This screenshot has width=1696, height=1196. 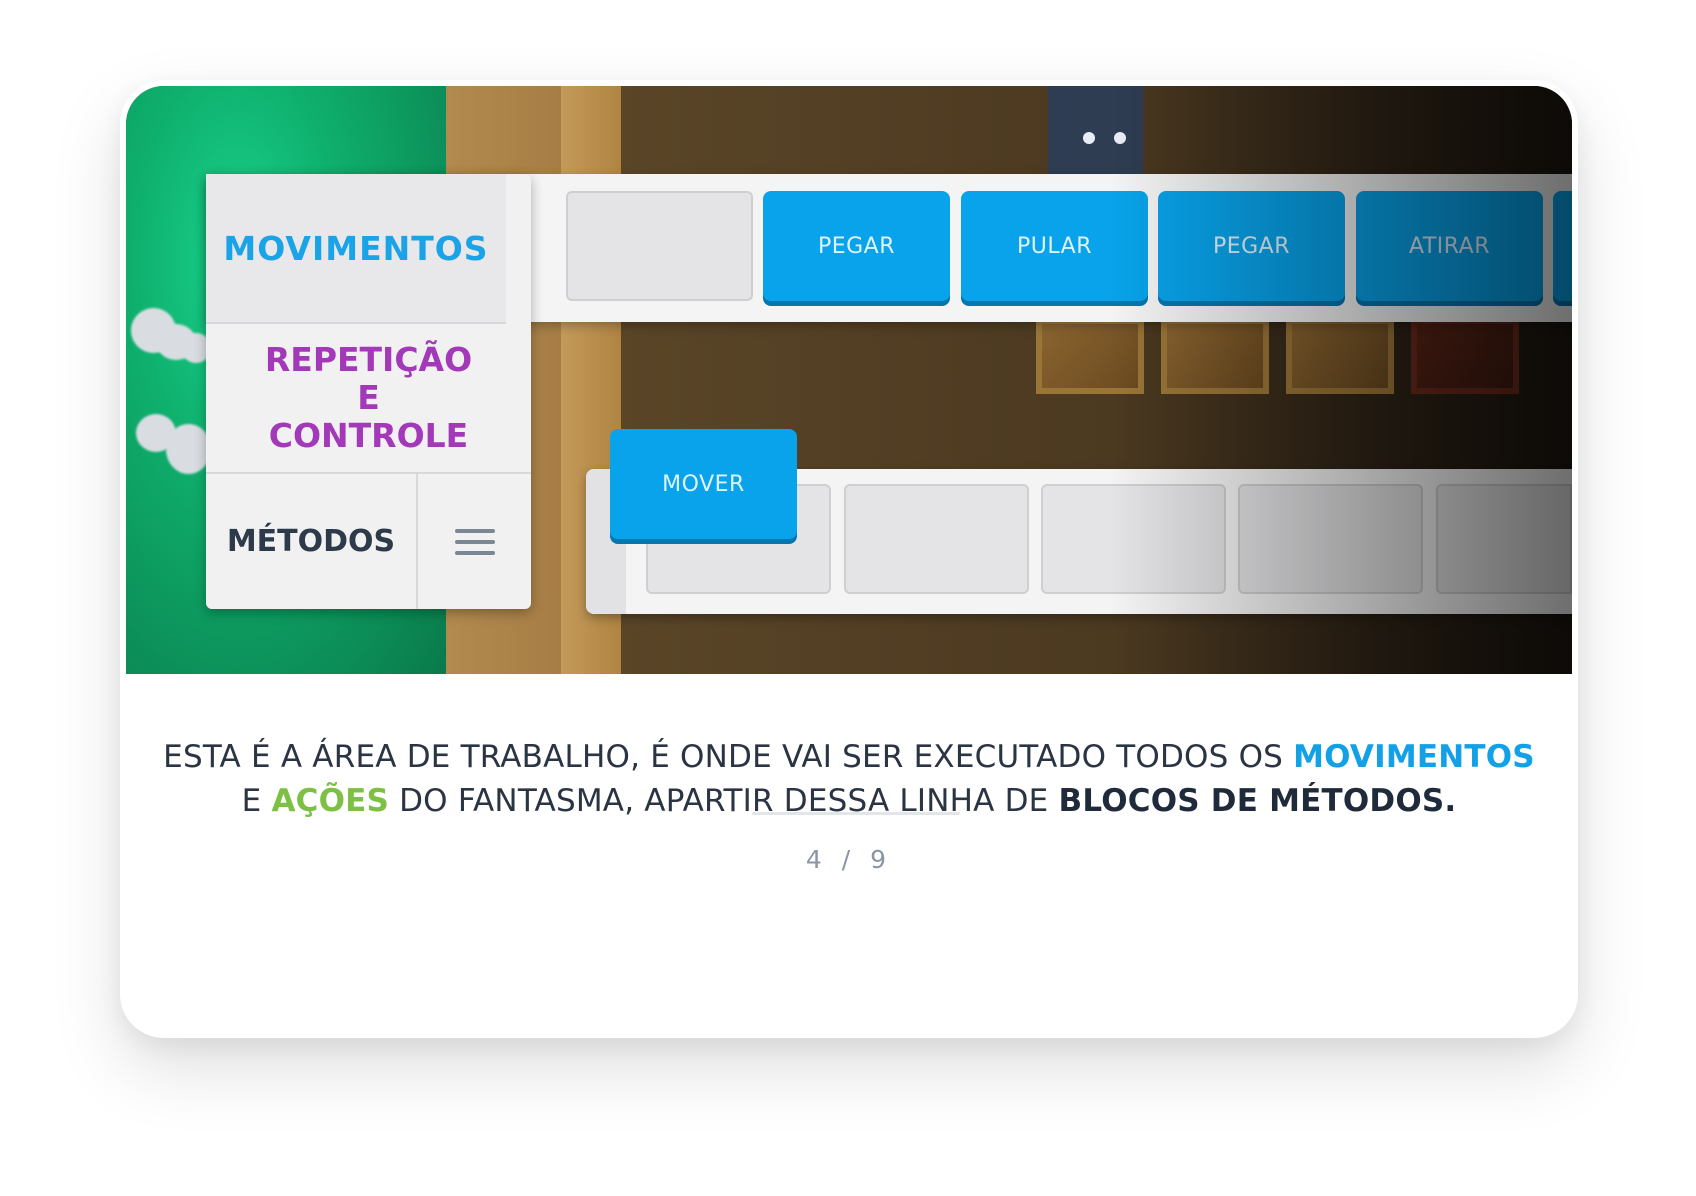 I want to click on block-atirar: ATIRAR, so click(x=1449, y=246).